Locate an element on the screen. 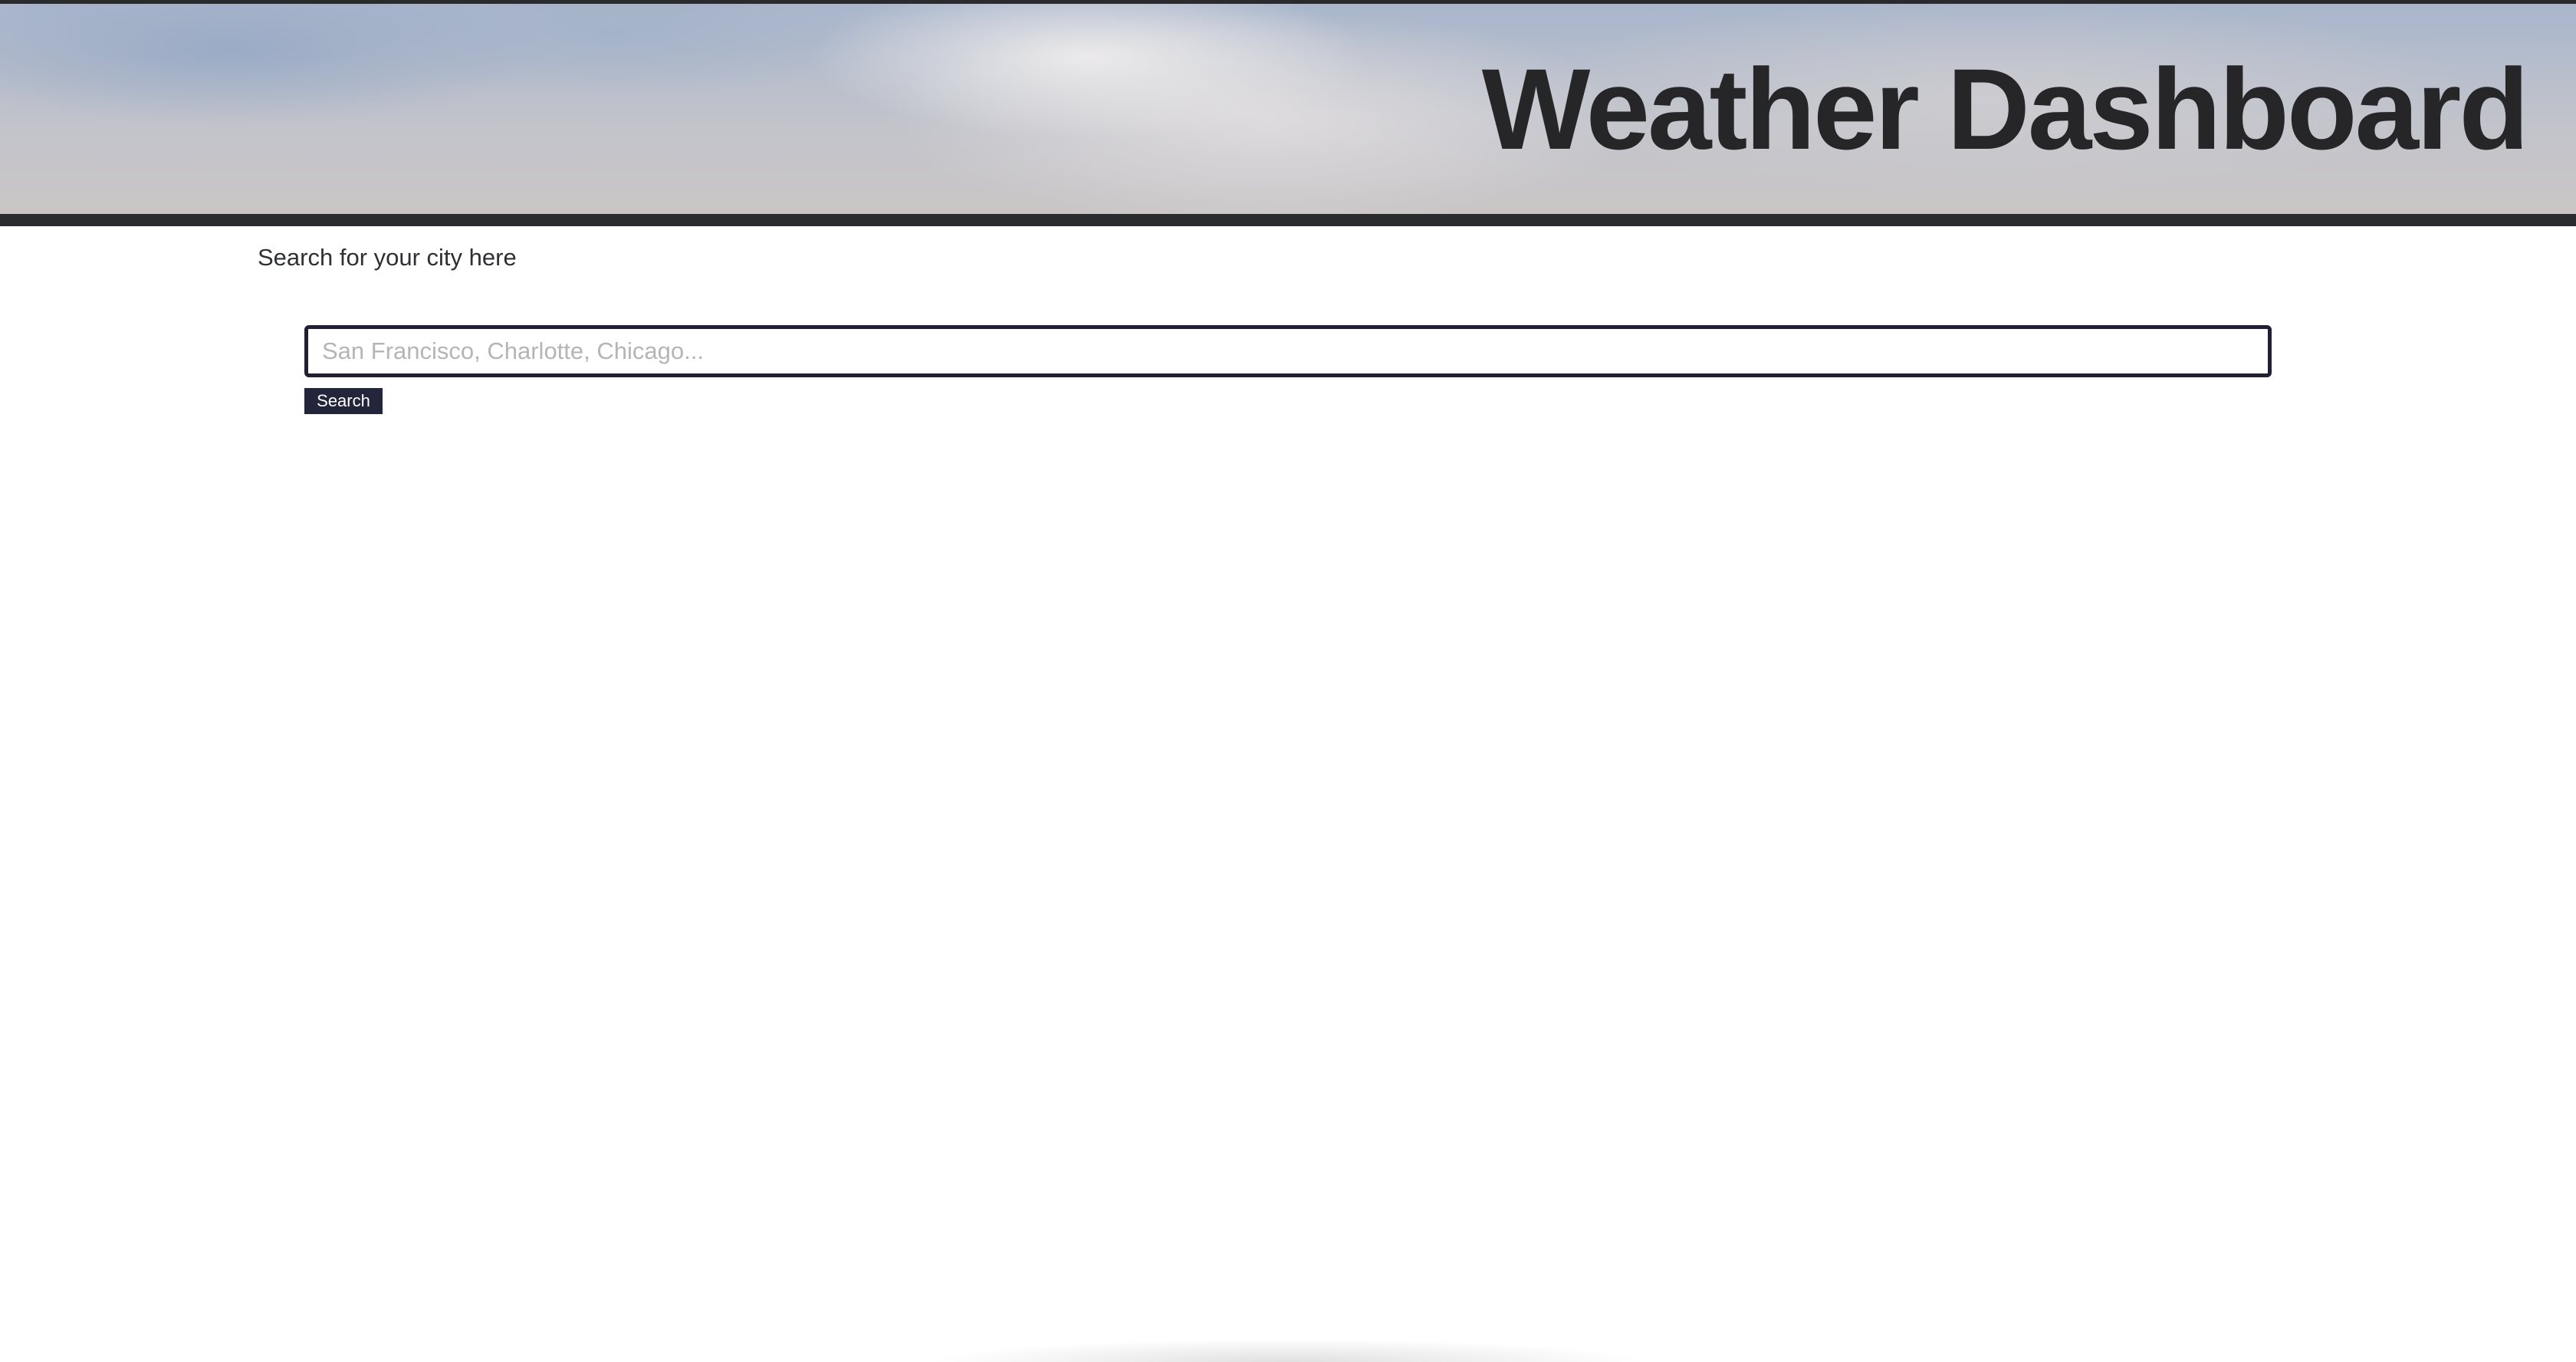 This screenshot has height=1362, width=2576. city-search-input is located at coordinates (1288, 351).